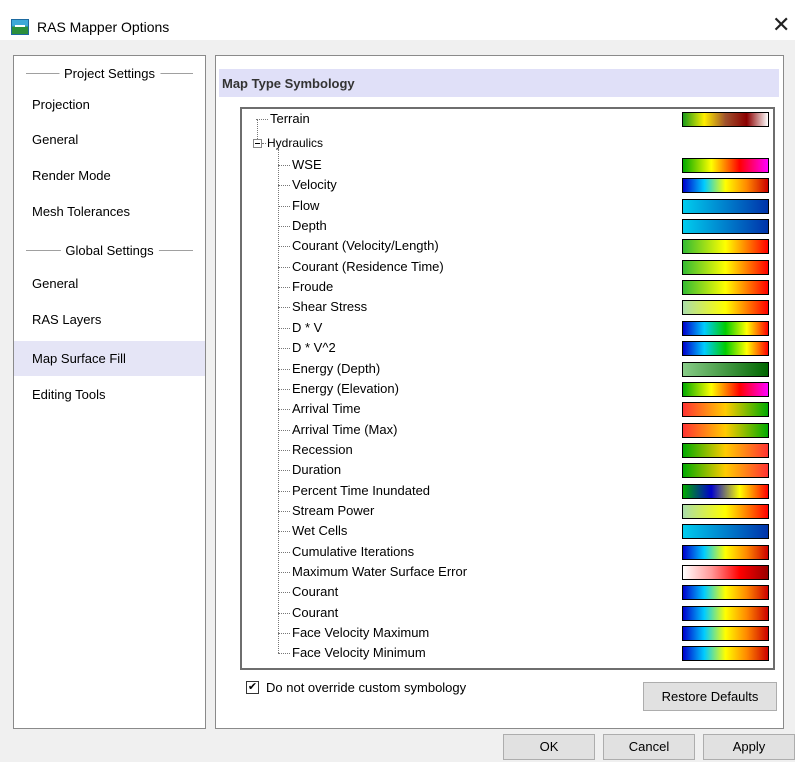 This screenshot has height=762, width=795. Describe the element at coordinates (314, 348) in the screenshot. I see `tree-node-symbology-item: D * V^2` at that location.